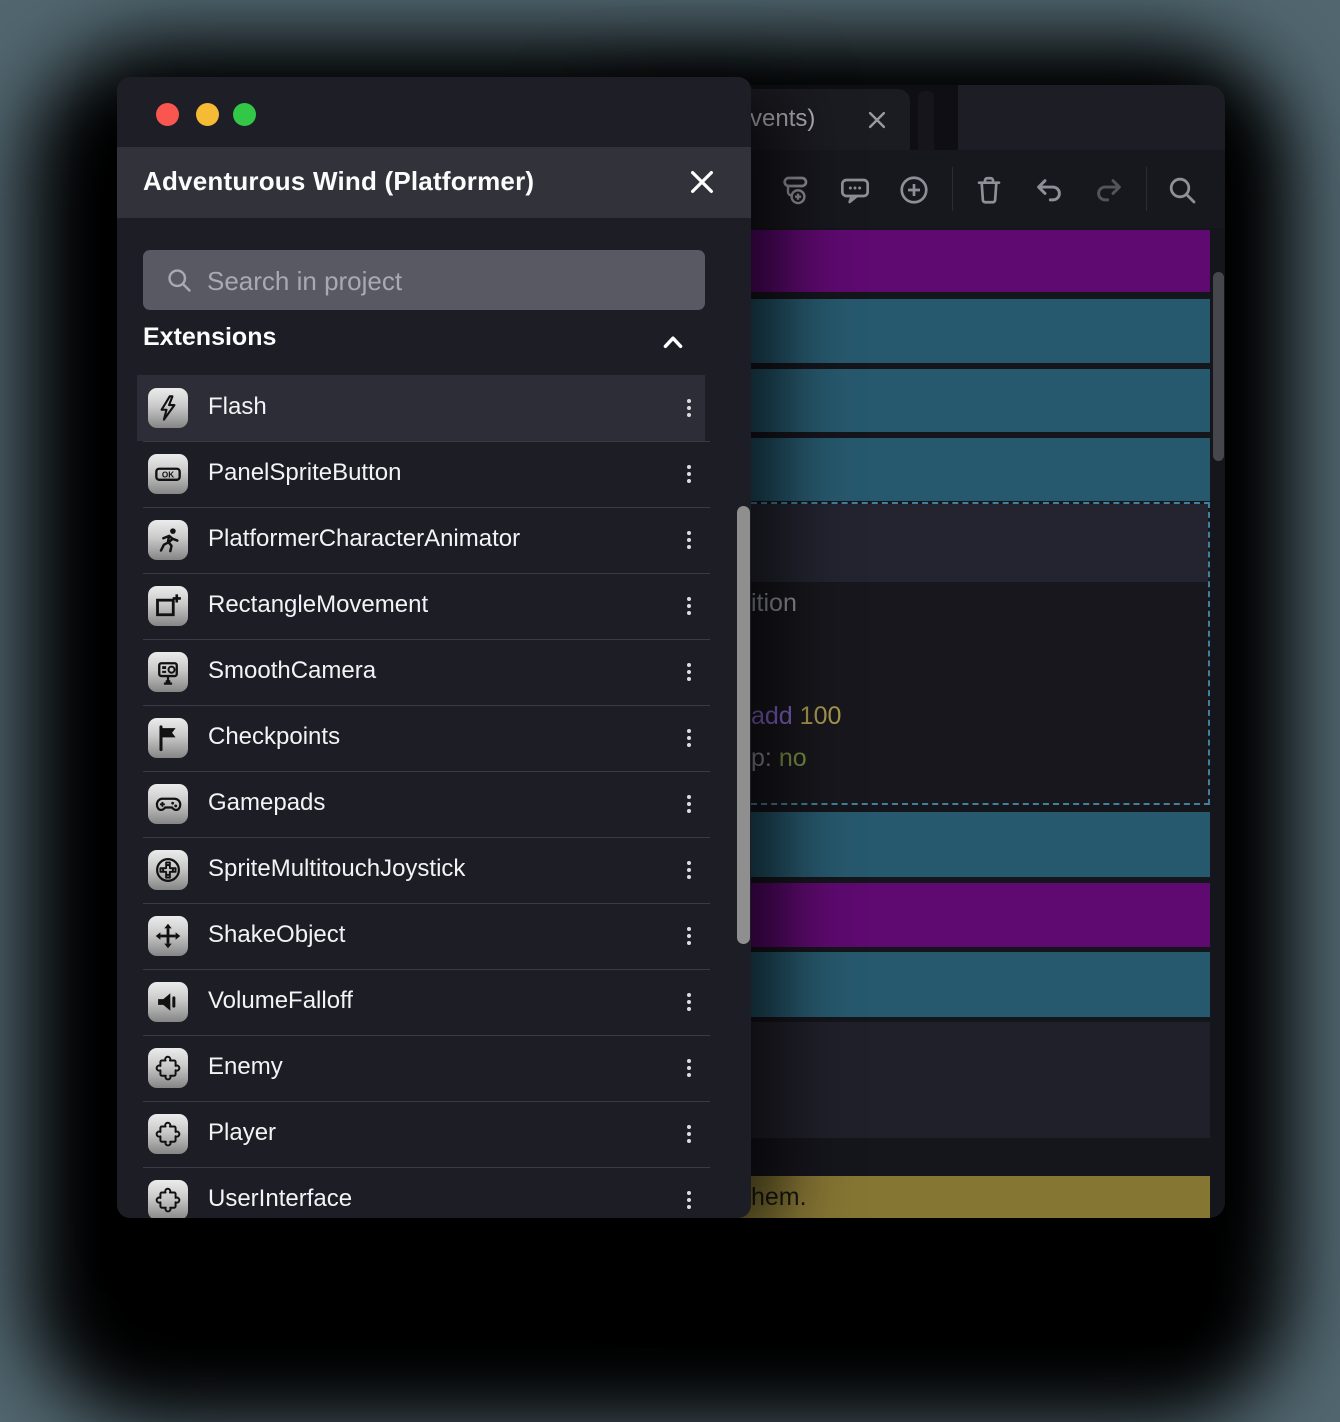 The height and width of the screenshot is (1422, 1340). I want to click on add-comment-icon, so click(855, 190).